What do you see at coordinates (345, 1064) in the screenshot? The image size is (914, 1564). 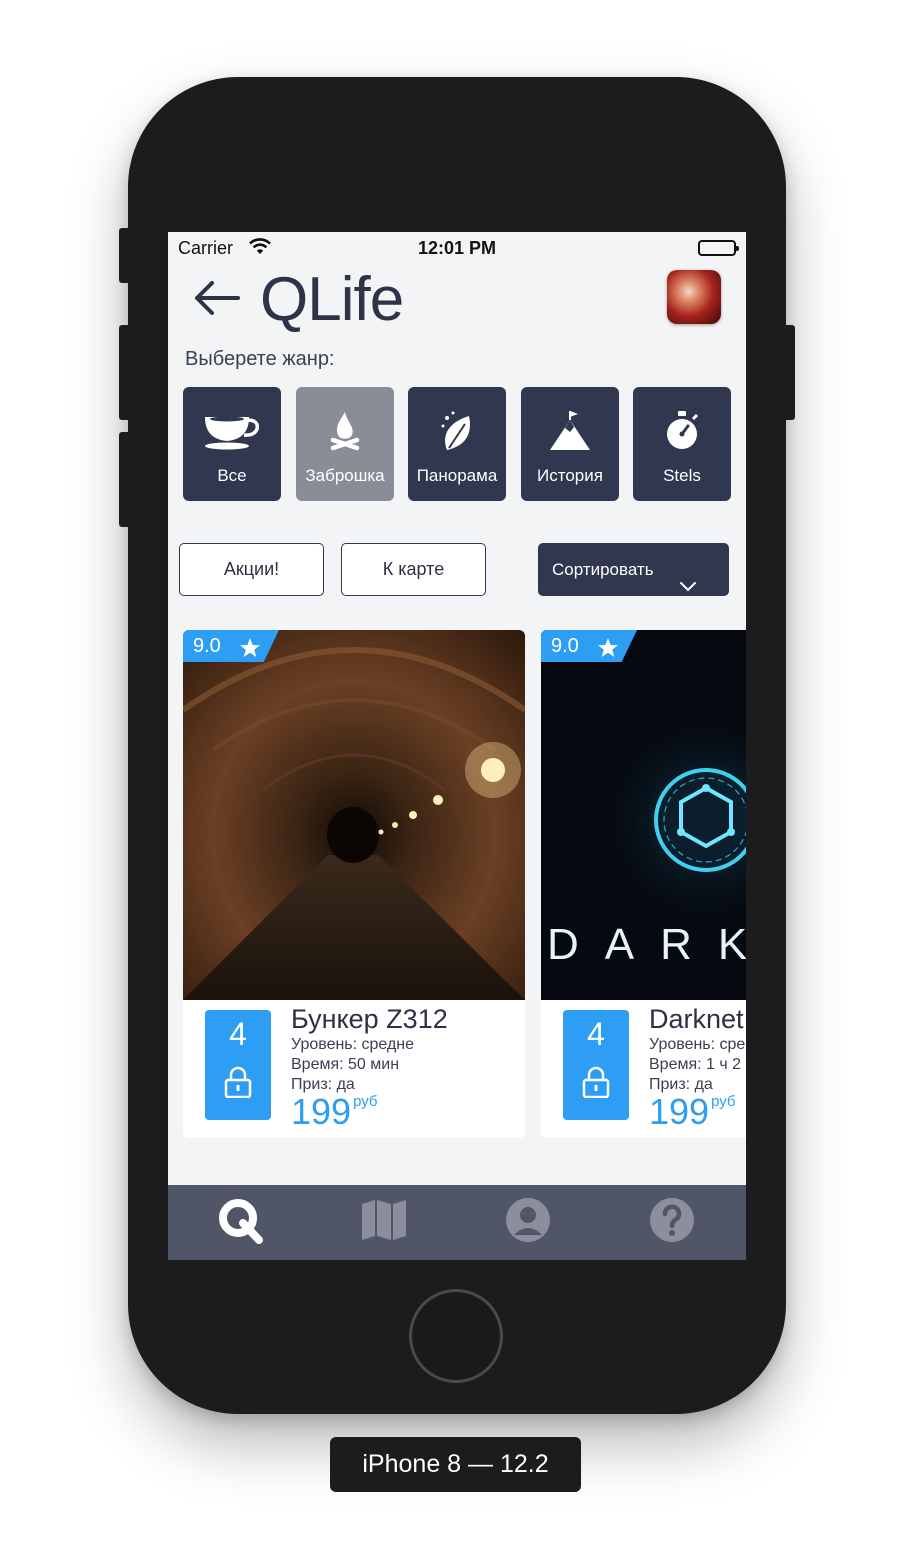 I see `quest-time: Время: 50 мин` at bounding box center [345, 1064].